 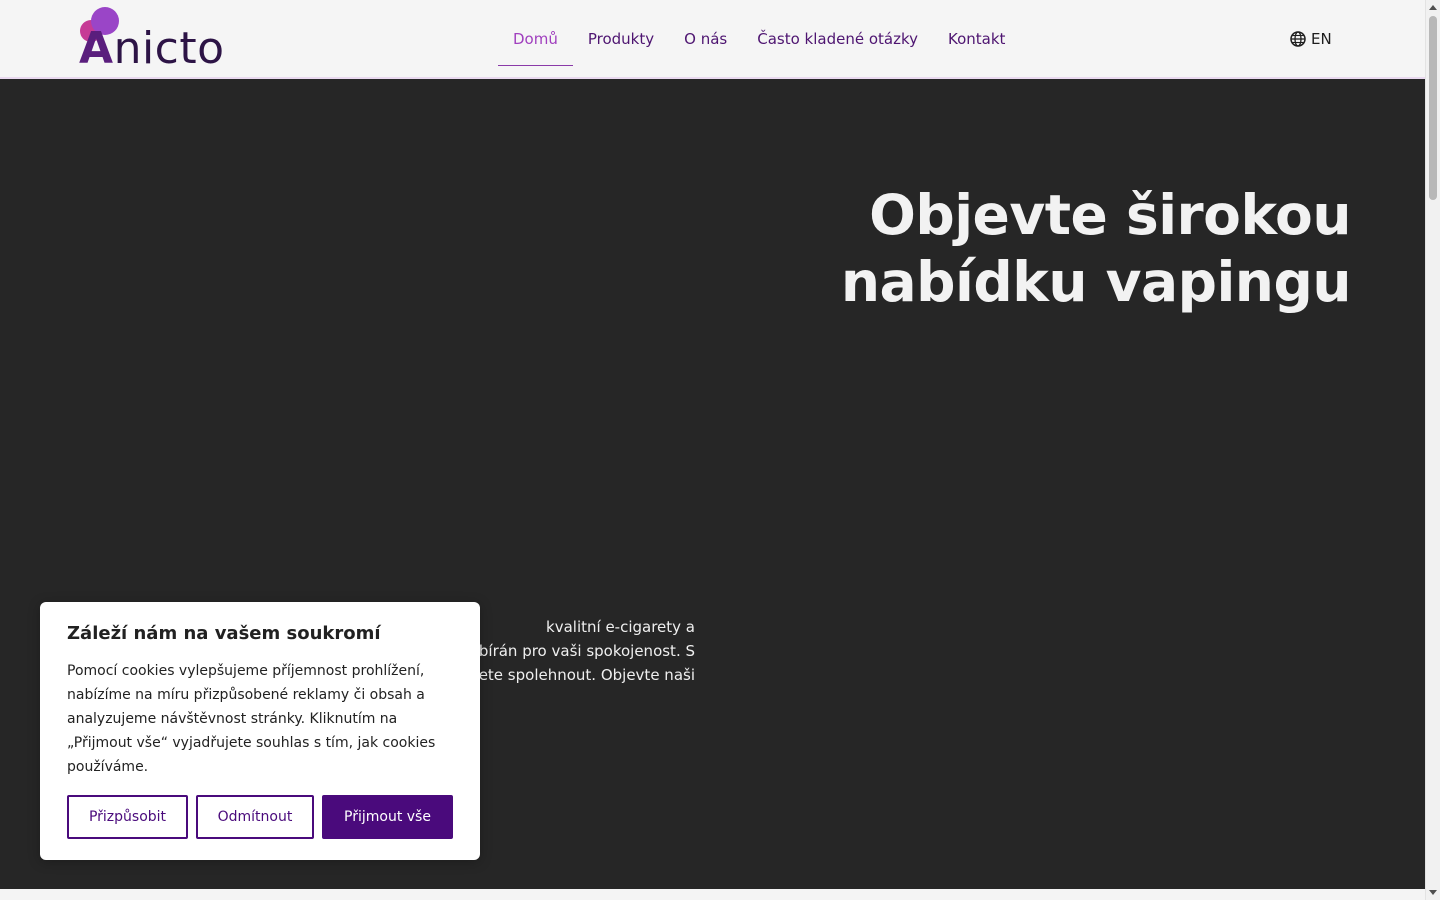 What do you see at coordinates (1433, 7) in the screenshot?
I see `scroll-up-arrow-icon` at bounding box center [1433, 7].